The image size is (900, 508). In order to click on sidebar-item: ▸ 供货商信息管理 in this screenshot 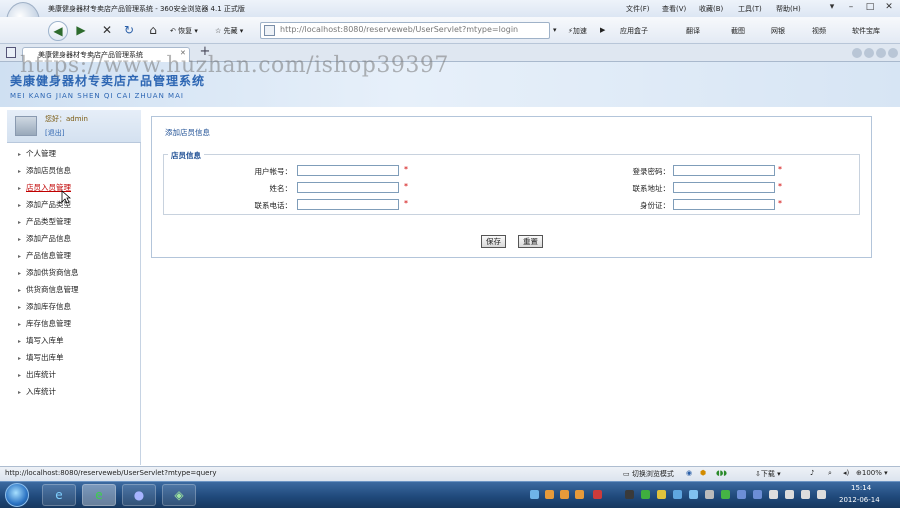, I will do `click(48, 290)`.